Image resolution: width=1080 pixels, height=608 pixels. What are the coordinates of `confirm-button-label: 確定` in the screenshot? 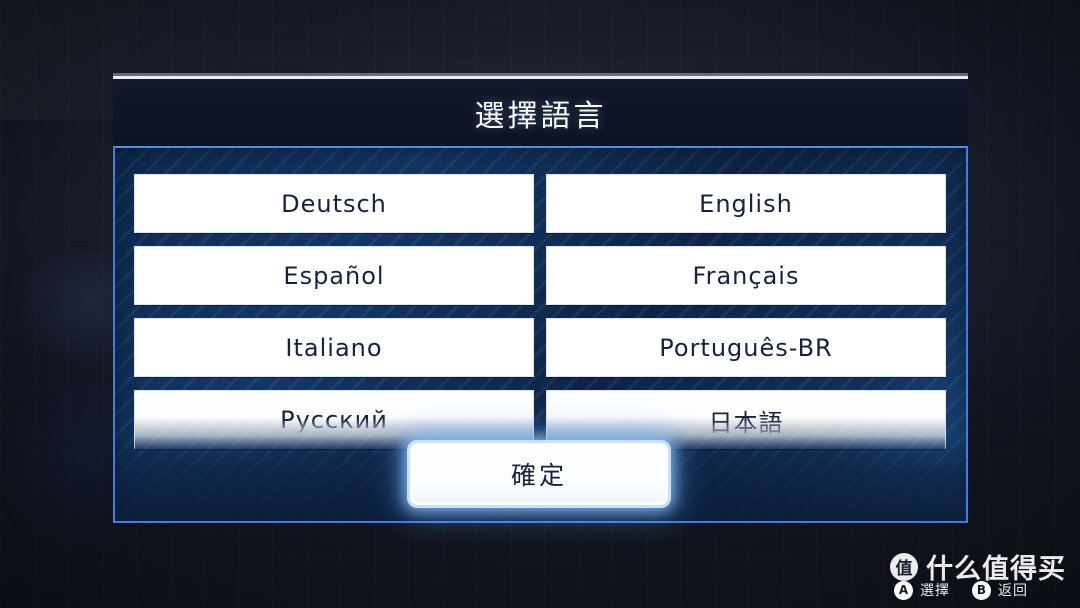 It's located at (538, 475).